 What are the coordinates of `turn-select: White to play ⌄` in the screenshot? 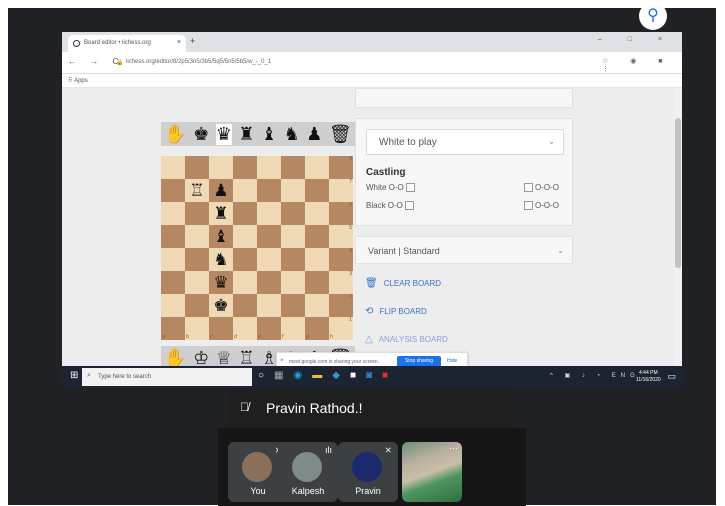 It's located at (465, 142).